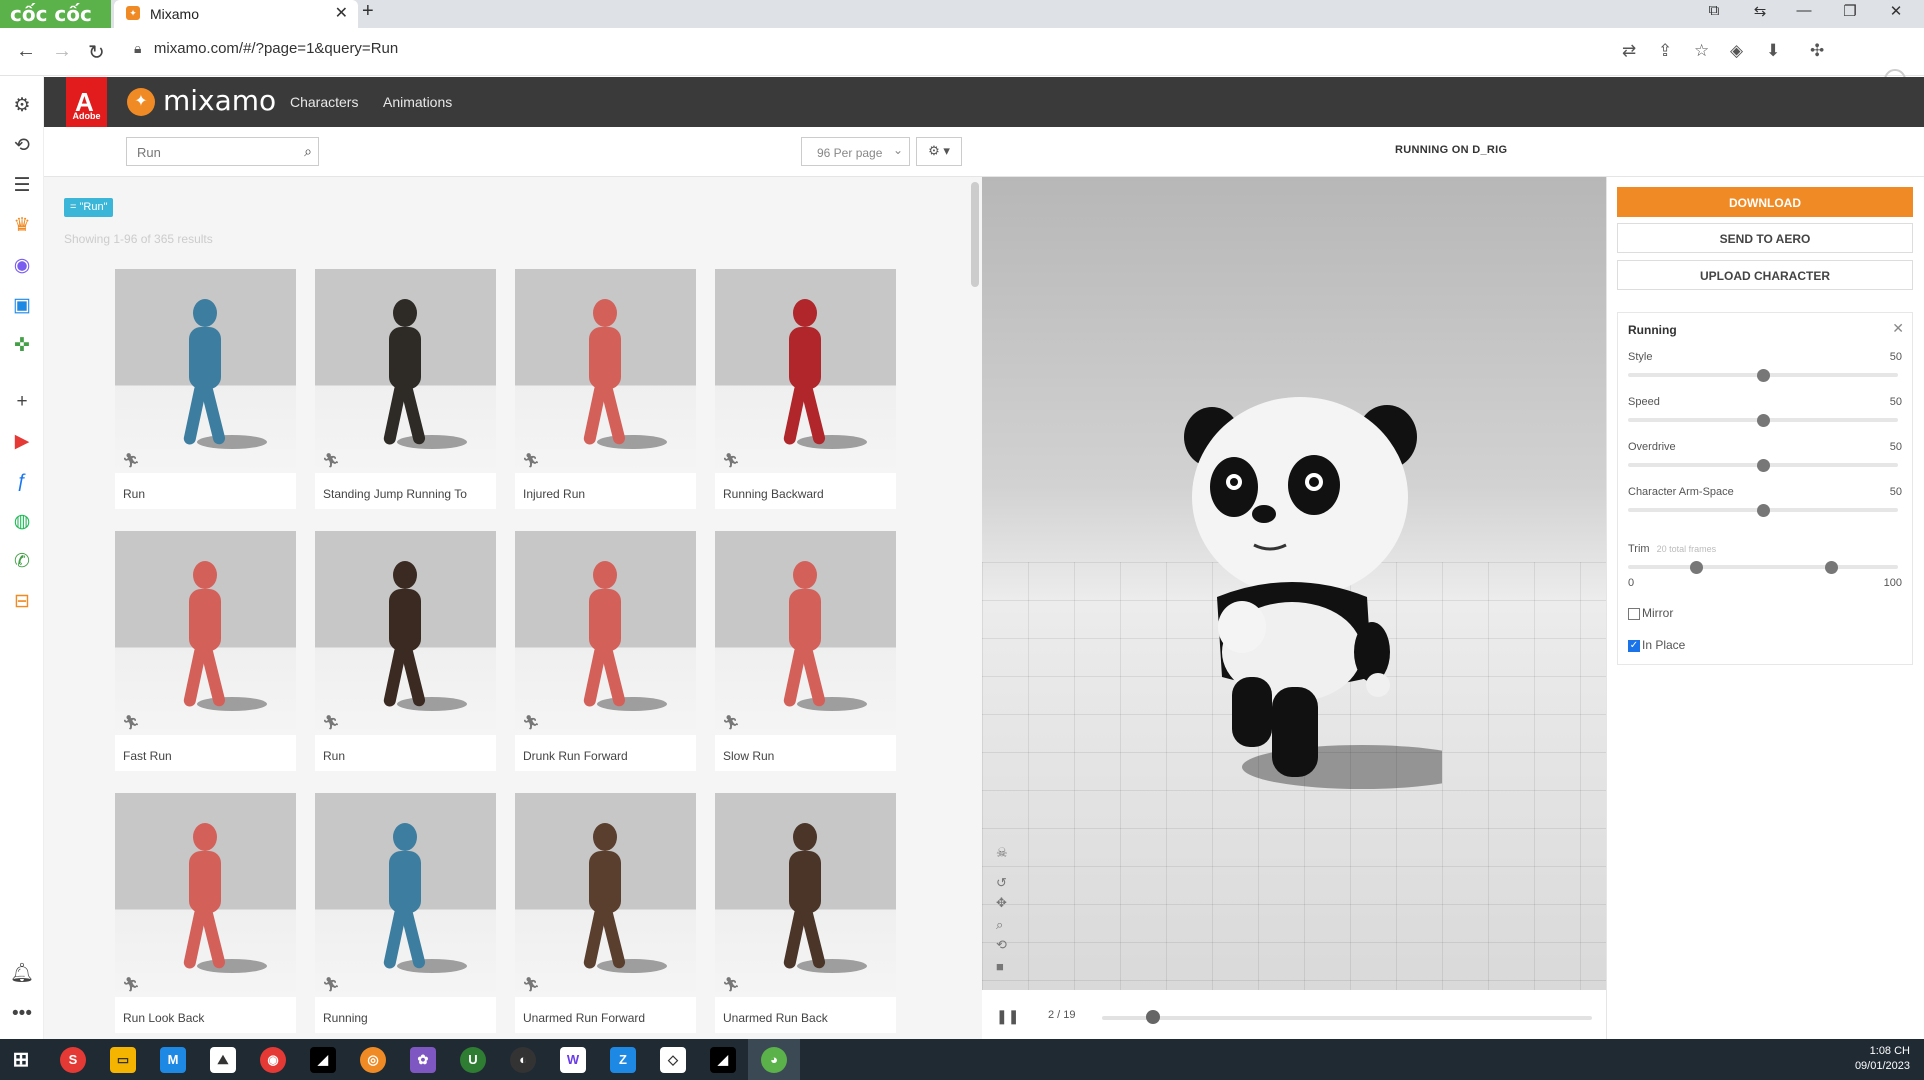 Image resolution: width=1924 pixels, height=1080 pixels. What do you see at coordinates (855, 151) in the screenshot?
I see `per-page-select: 96 Per page ⌄` at bounding box center [855, 151].